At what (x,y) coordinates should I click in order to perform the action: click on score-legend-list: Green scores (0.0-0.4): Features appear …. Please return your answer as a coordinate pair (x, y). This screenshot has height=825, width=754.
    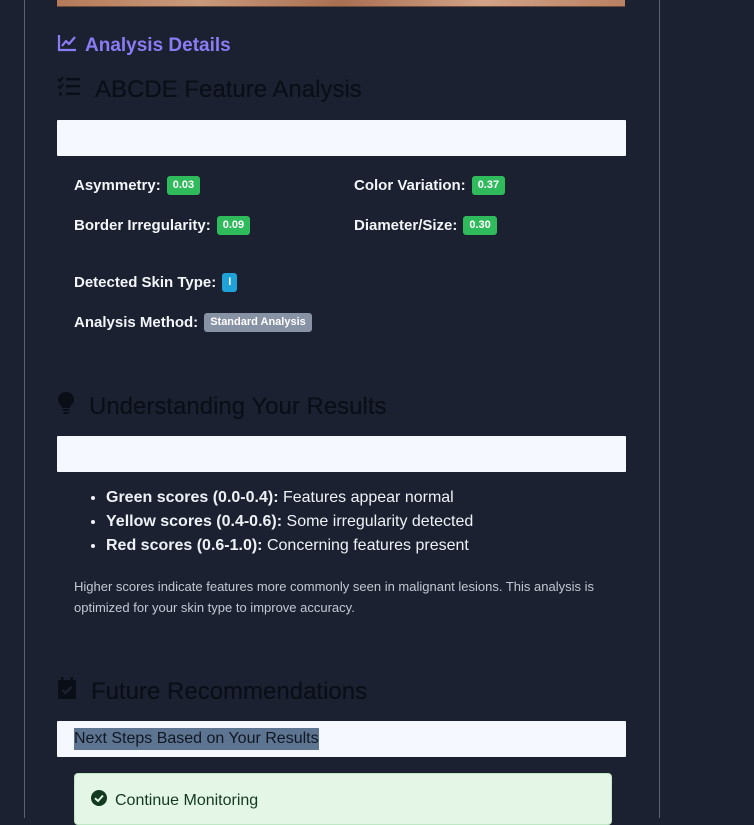
    Looking at the image, I should click on (273, 524).